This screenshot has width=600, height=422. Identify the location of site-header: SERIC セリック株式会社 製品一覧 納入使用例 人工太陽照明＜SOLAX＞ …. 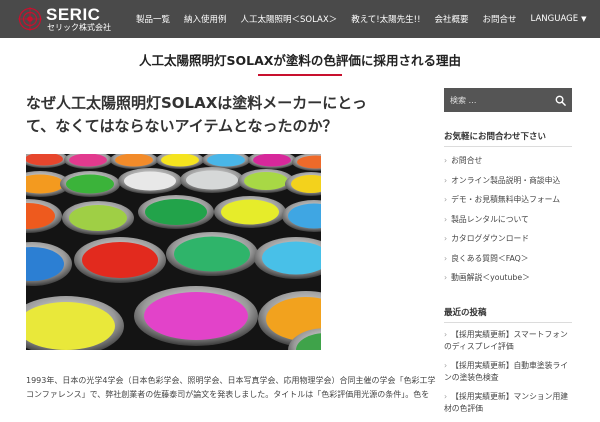
(300, 19).